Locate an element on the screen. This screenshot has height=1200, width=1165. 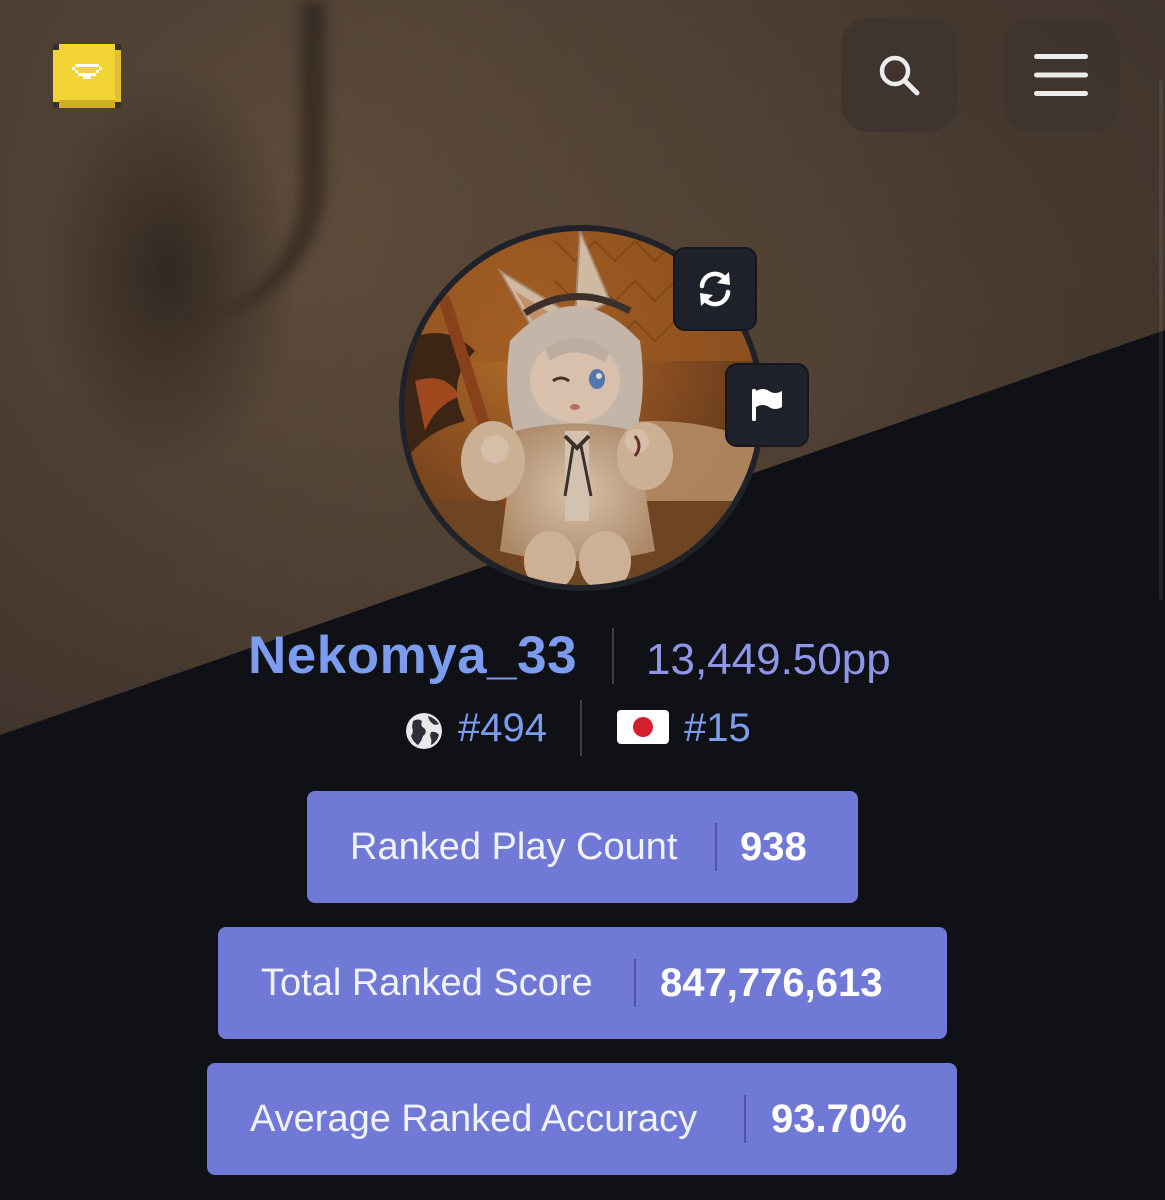
search-icon is located at coordinates (899, 75).